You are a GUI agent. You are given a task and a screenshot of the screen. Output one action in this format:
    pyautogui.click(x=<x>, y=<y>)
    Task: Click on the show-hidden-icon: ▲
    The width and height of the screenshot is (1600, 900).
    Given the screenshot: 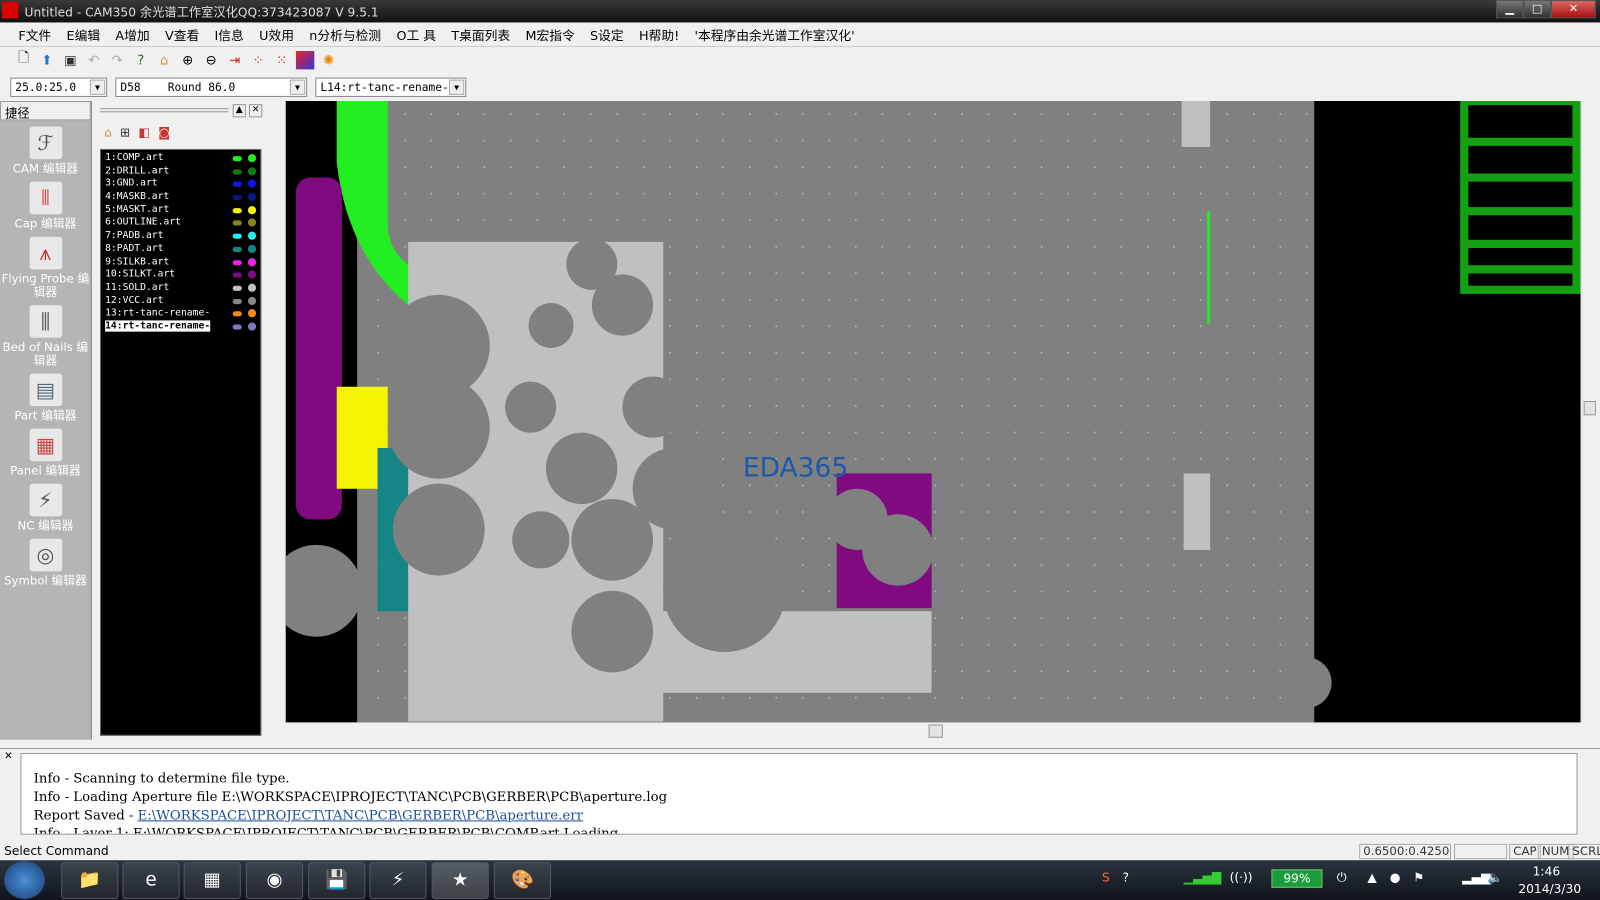 What is the action you would take?
    pyautogui.click(x=1371, y=877)
    